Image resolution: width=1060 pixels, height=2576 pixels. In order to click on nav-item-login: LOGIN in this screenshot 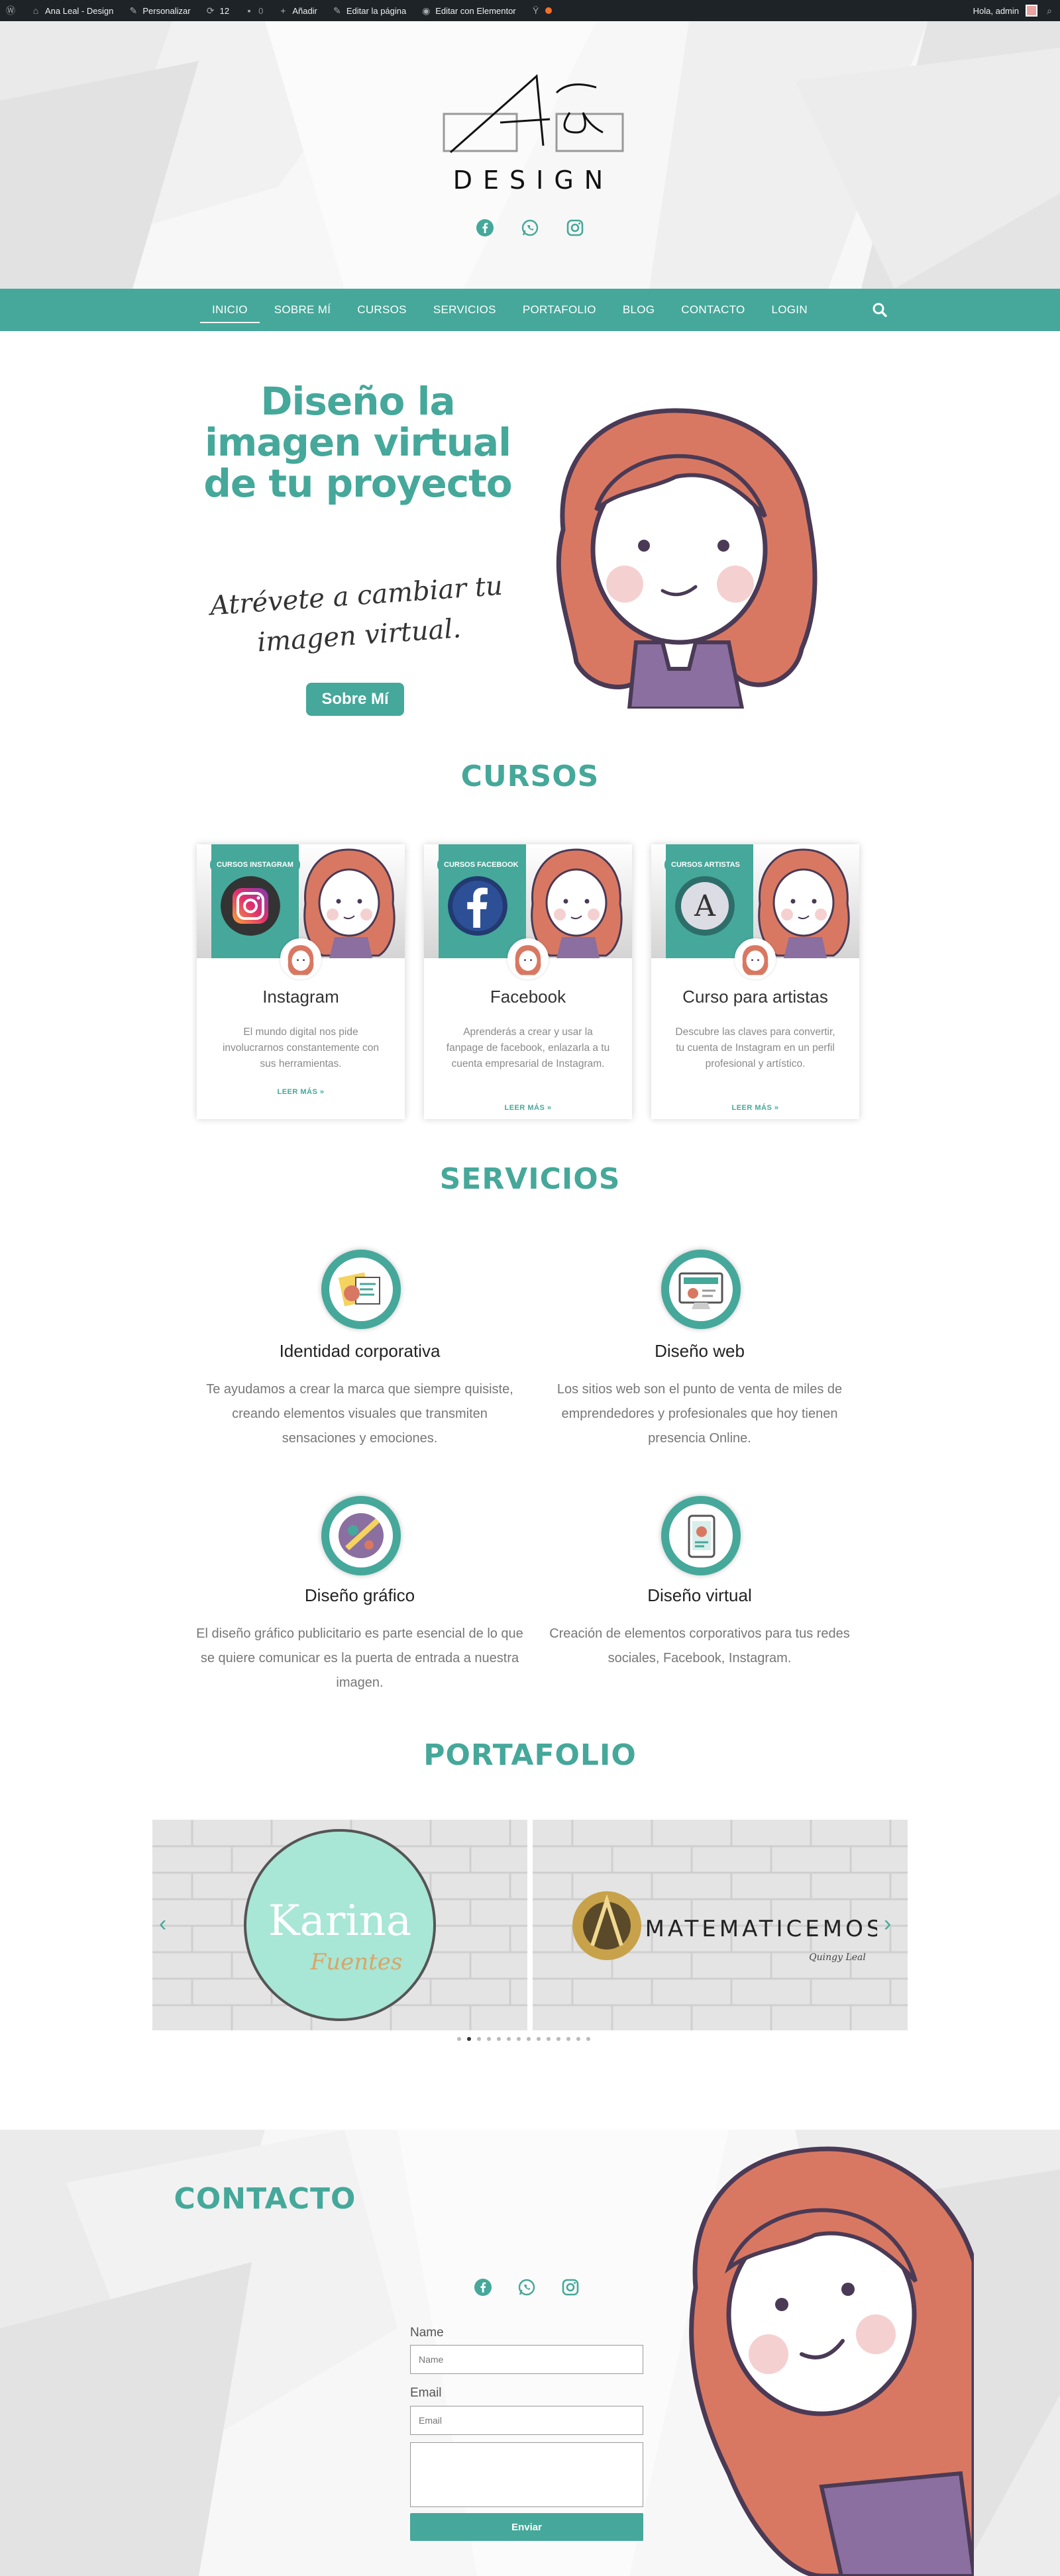, I will do `click(790, 310)`.